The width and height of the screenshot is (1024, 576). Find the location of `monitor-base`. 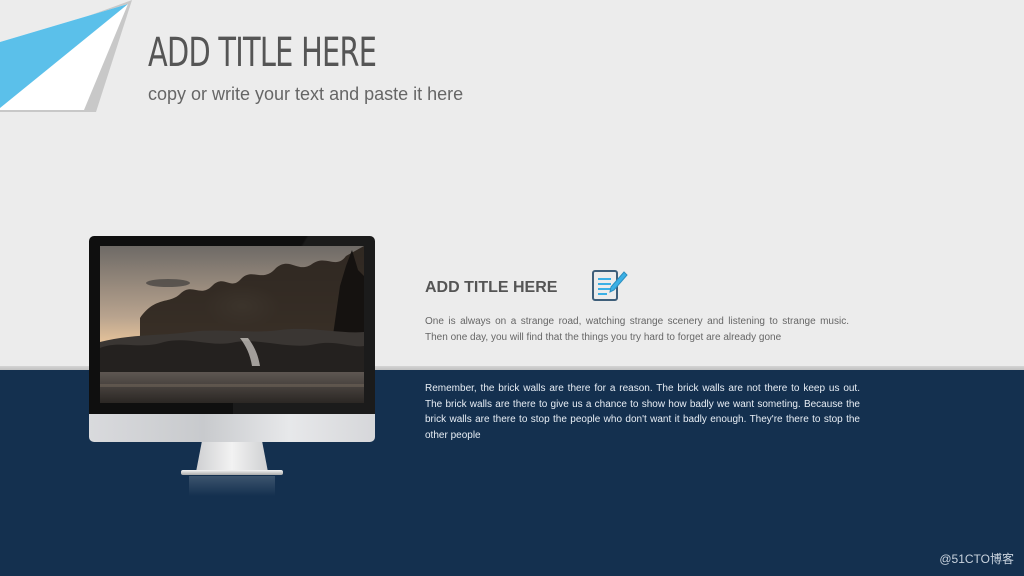

monitor-base is located at coordinates (232, 472).